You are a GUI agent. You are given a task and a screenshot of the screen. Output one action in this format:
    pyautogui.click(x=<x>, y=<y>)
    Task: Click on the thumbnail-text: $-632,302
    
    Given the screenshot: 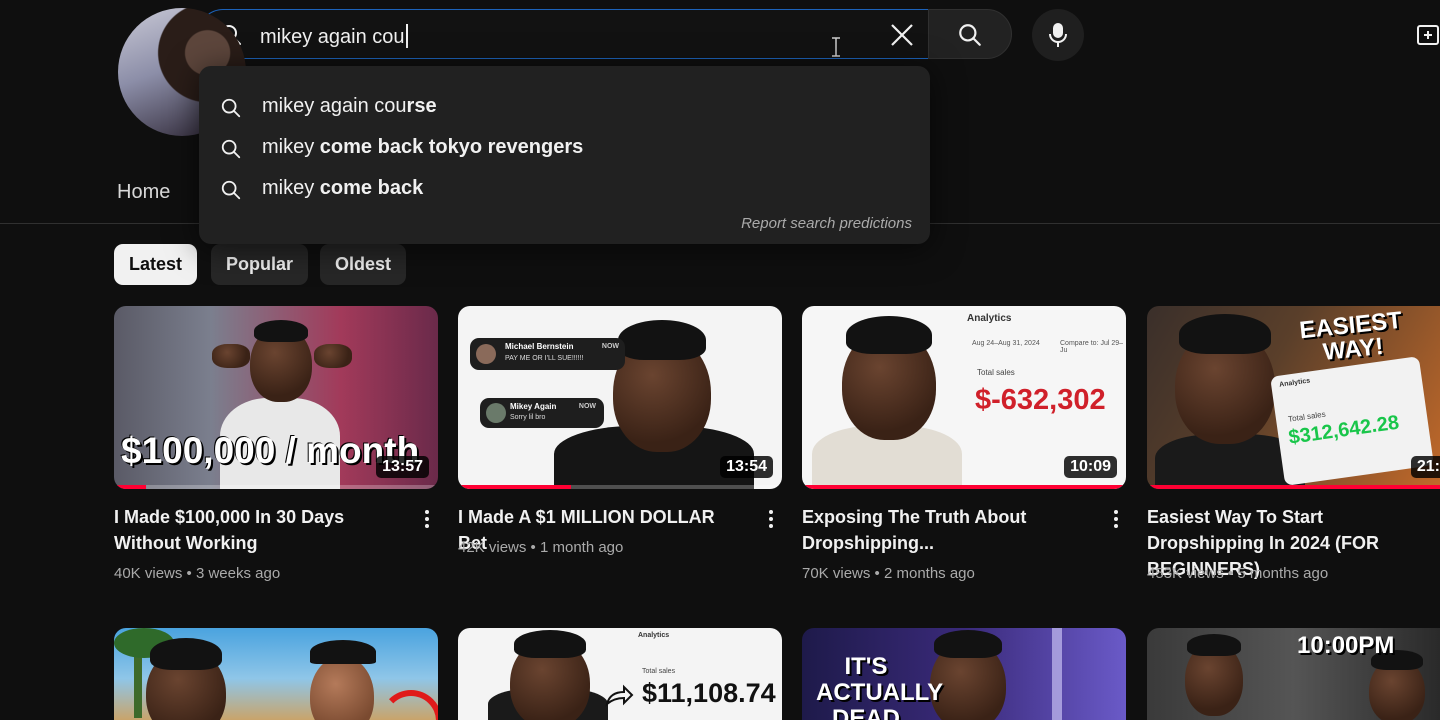 What is the action you would take?
    pyautogui.click(x=1040, y=400)
    